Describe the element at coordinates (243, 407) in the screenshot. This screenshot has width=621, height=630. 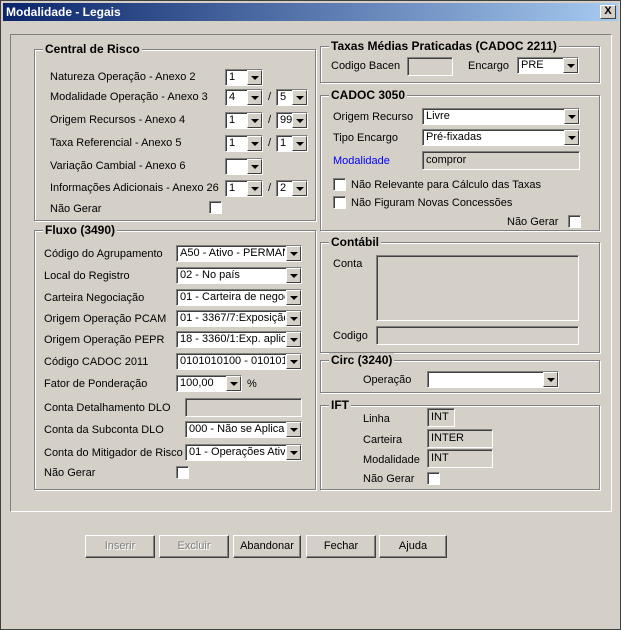
I see `dlo-field` at that location.